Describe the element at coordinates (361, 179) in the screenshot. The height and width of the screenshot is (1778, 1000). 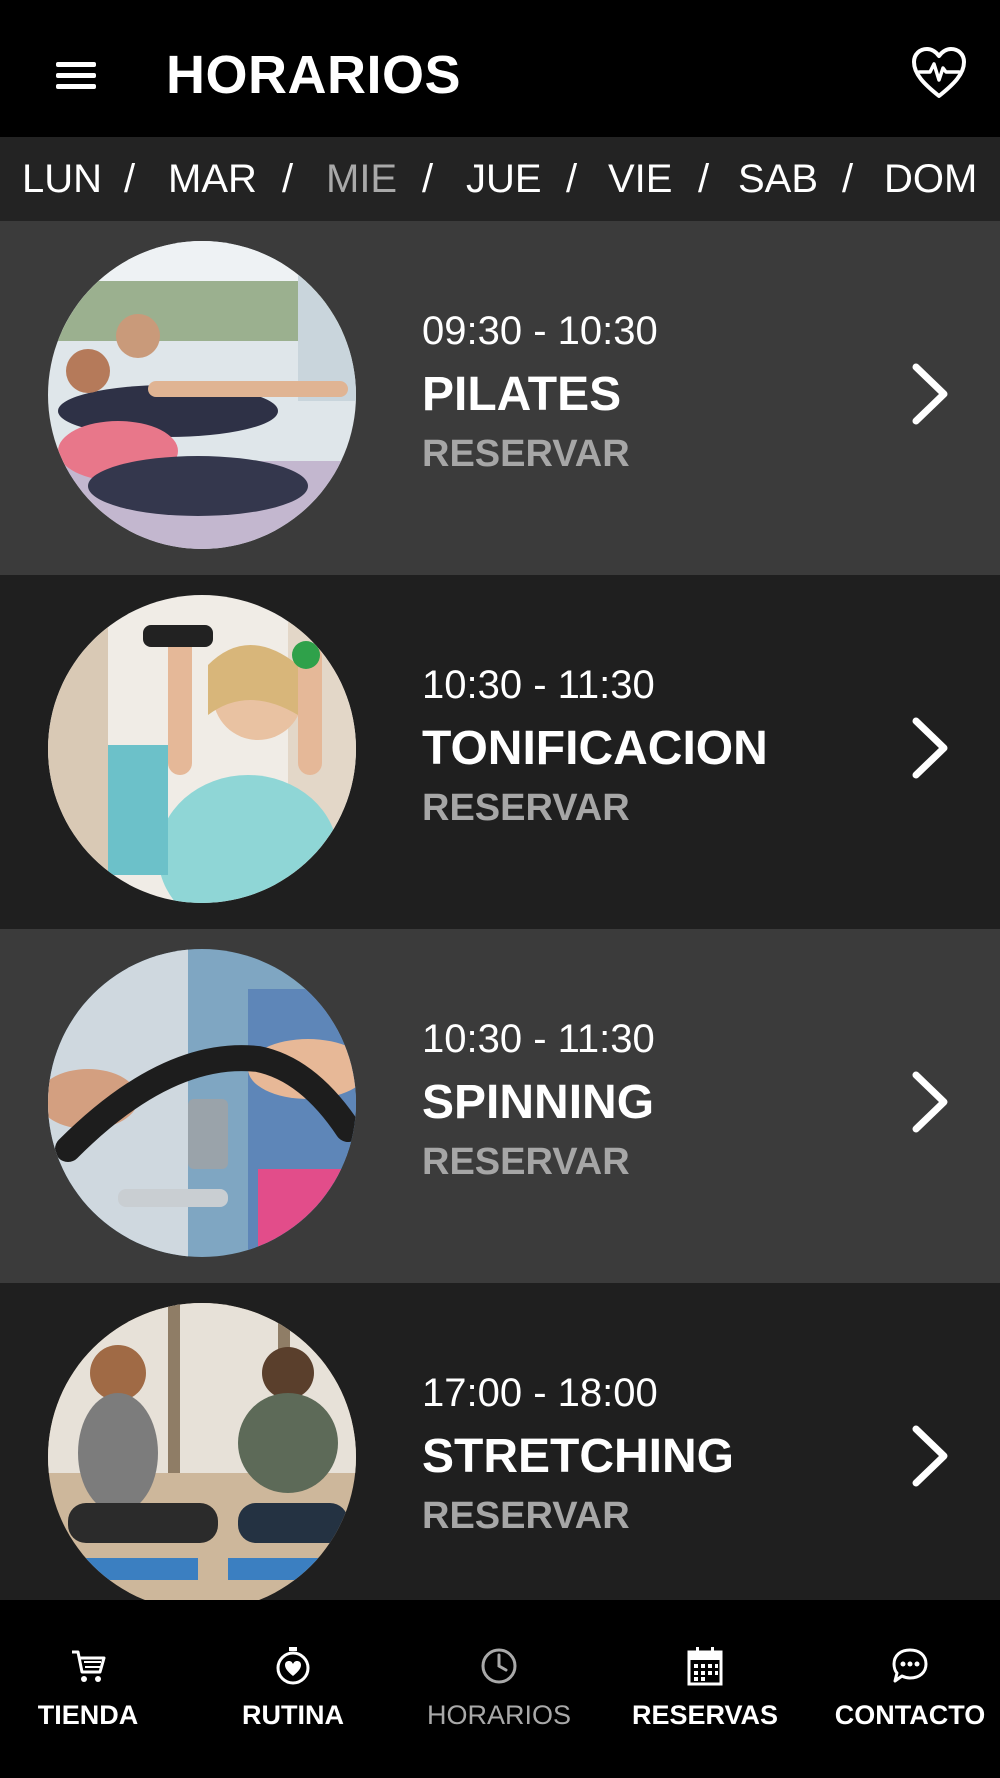
I see `day-tab-mie: MIE` at that location.